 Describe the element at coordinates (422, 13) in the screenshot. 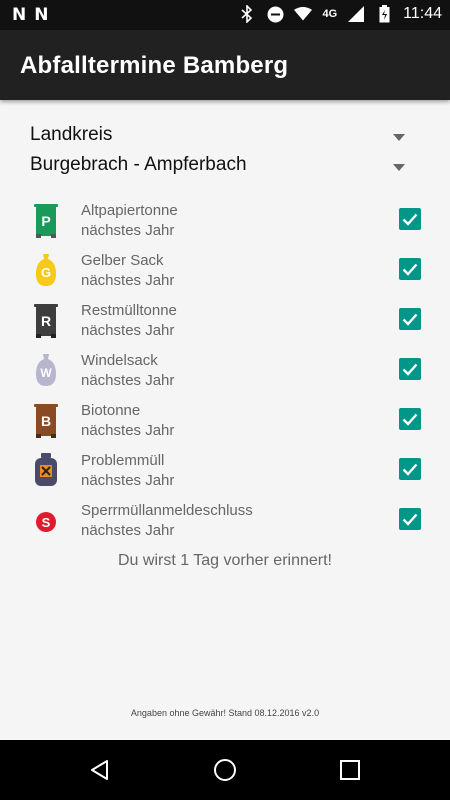

I see `clock: 11:44` at that location.